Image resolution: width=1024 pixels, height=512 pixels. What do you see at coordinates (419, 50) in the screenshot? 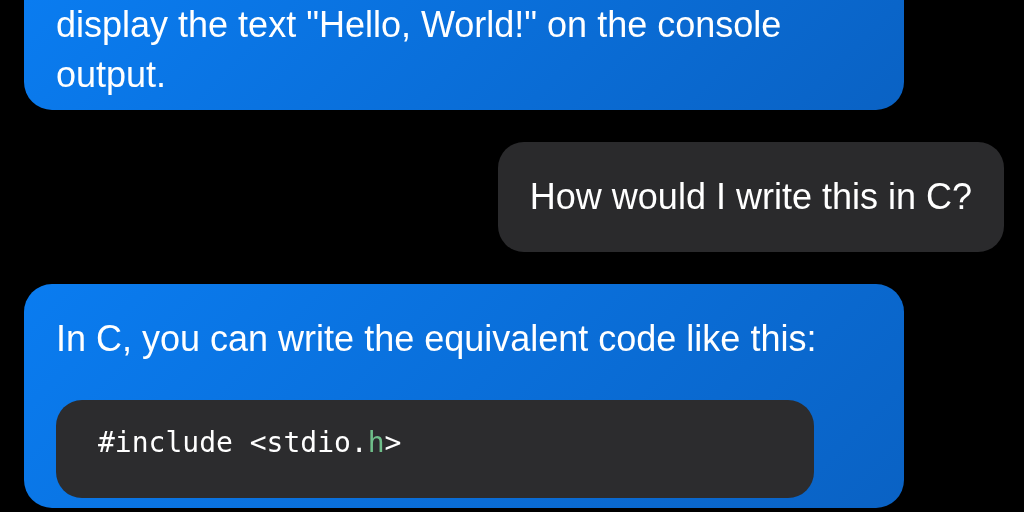
I see `message-text: display the text "Hello, World!" on the console output.` at bounding box center [419, 50].